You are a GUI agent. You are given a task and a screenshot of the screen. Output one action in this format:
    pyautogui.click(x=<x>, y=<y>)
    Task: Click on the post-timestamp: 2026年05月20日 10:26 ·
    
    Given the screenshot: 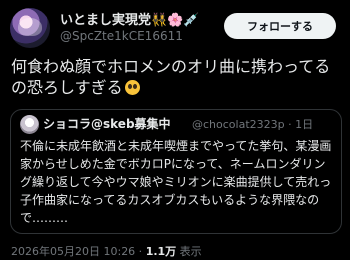 What is the action you would take?
    pyautogui.click(x=78, y=251)
    